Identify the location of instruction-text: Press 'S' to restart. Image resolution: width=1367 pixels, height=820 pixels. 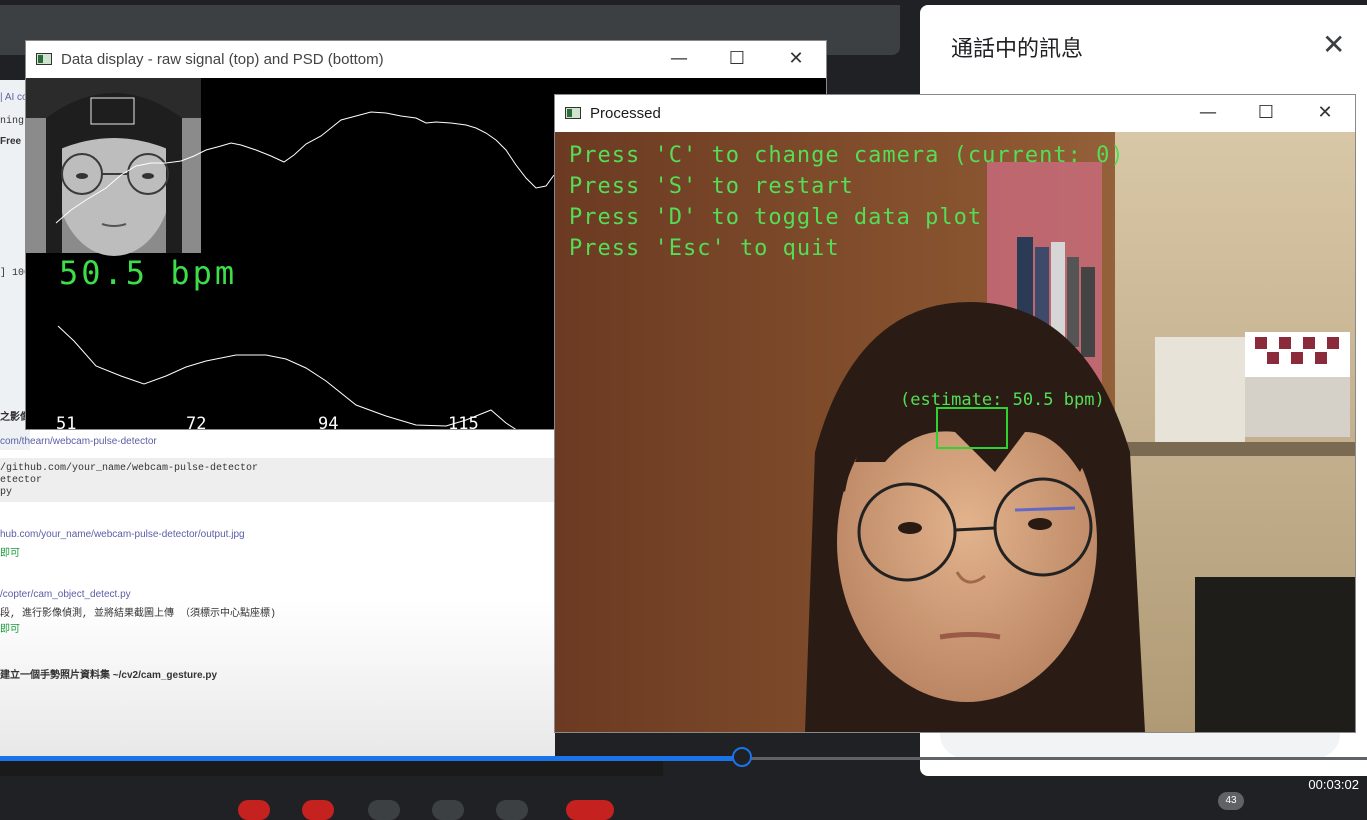
(711, 186).